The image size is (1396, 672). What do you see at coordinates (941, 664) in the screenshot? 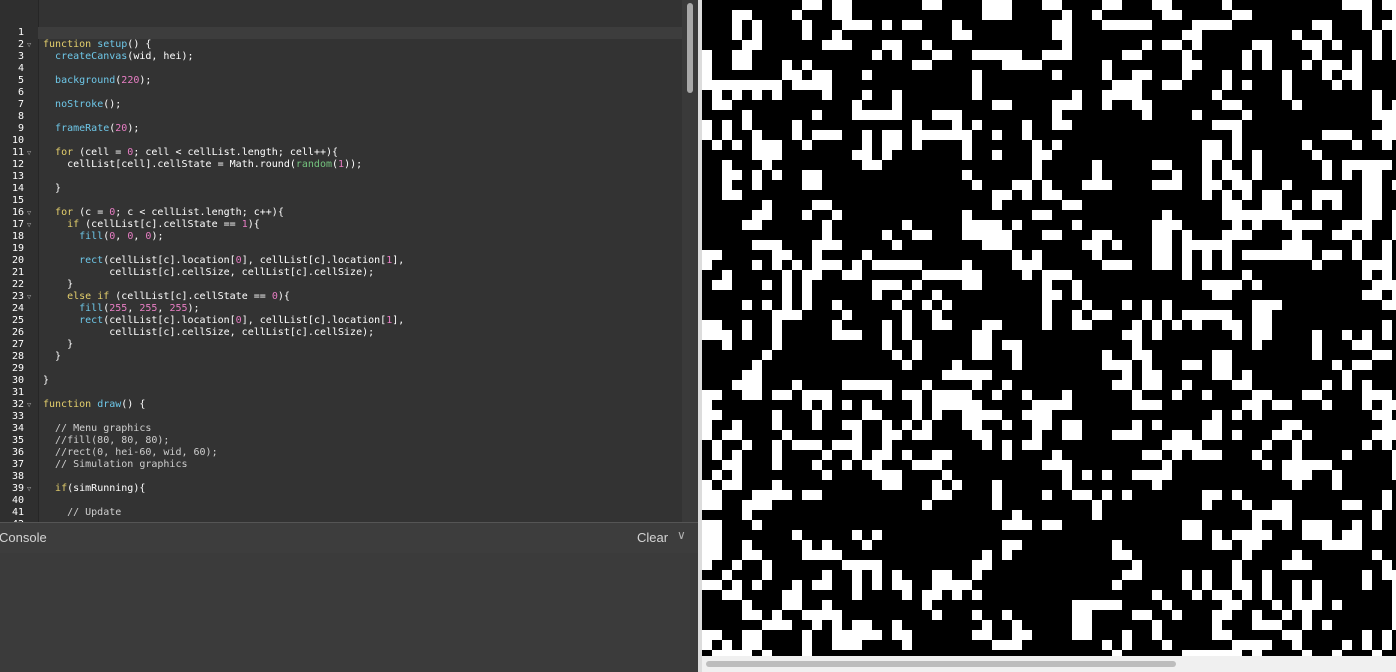
I see `preview-scrollbar-thumb` at bounding box center [941, 664].